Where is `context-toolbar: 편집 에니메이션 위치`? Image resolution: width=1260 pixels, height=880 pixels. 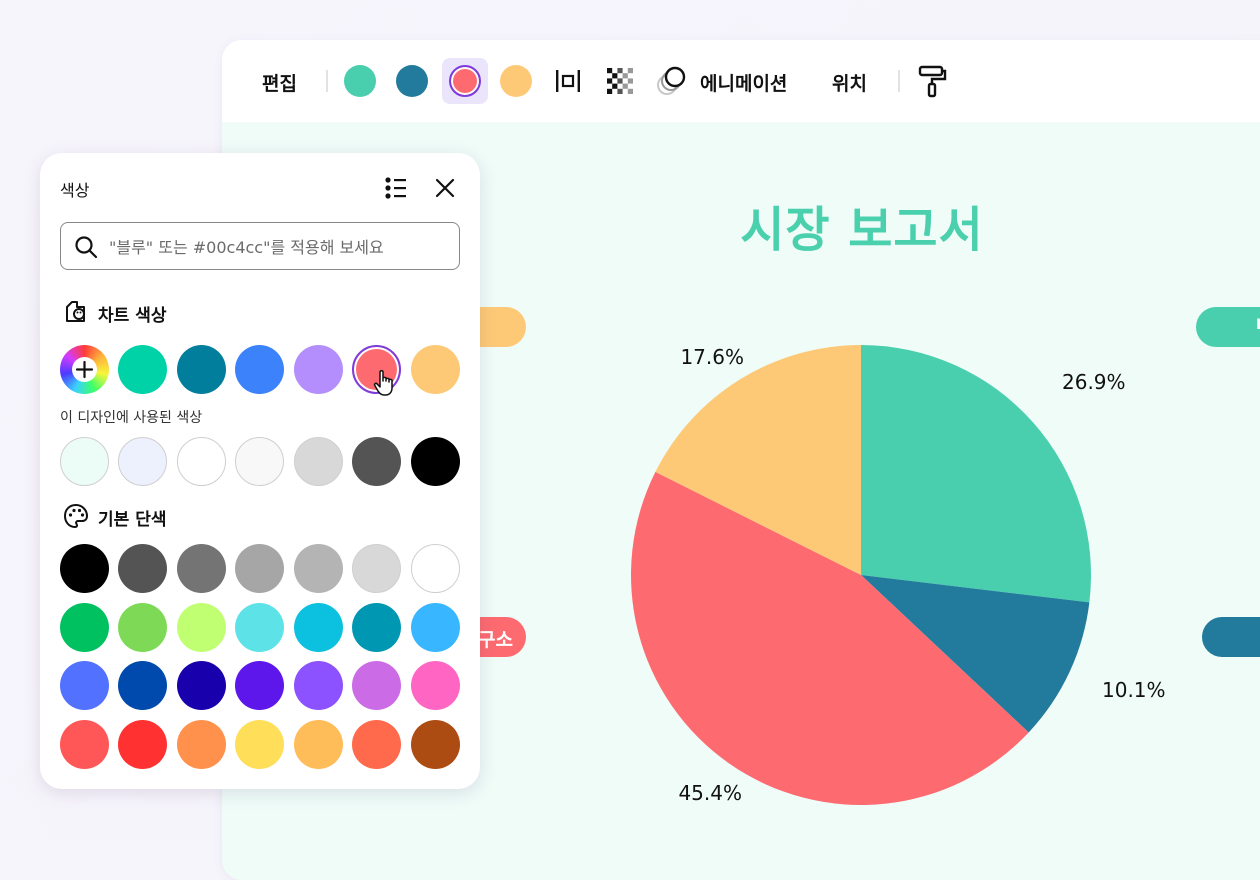 context-toolbar: 편집 에니메이션 위치 is located at coordinates (741, 81).